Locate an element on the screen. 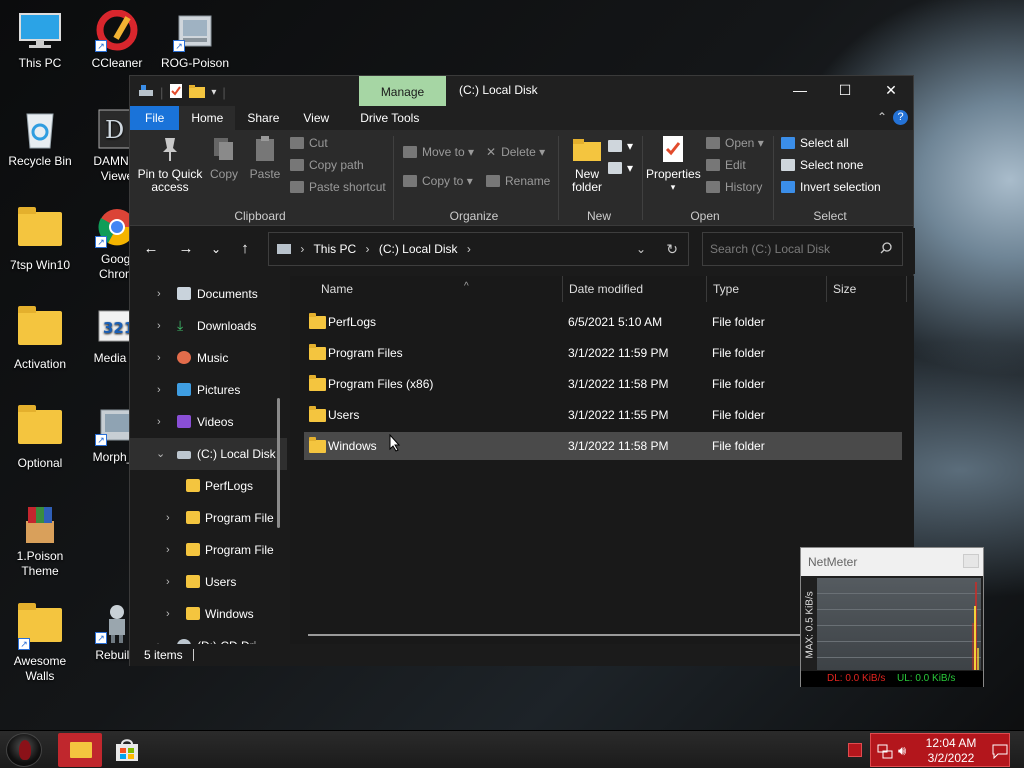 The width and height of the screenshot is (1024, 768). nav-item-downloads: › ⤓ Downloads is located at coordinates (208, 326).